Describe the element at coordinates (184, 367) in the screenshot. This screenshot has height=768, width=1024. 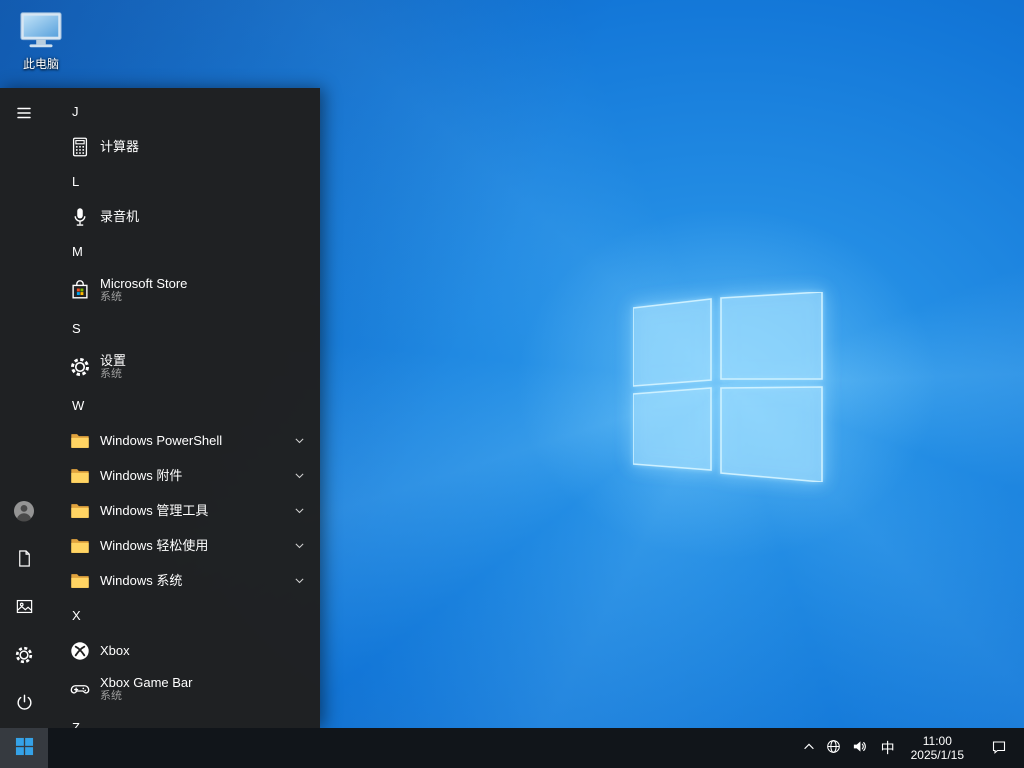
I see `start-app-item: 设置 系统` at that location.